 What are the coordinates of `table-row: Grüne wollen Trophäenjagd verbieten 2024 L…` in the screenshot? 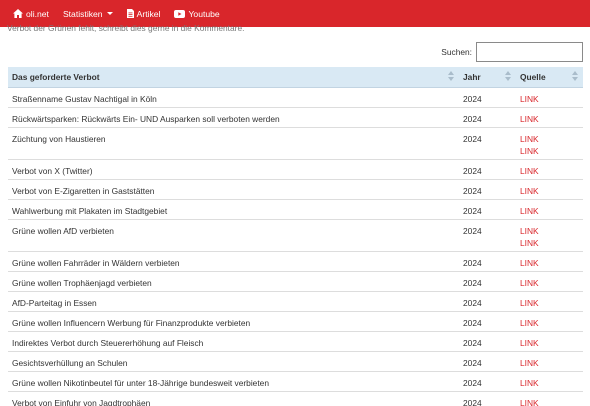 It's located at (295, 280).